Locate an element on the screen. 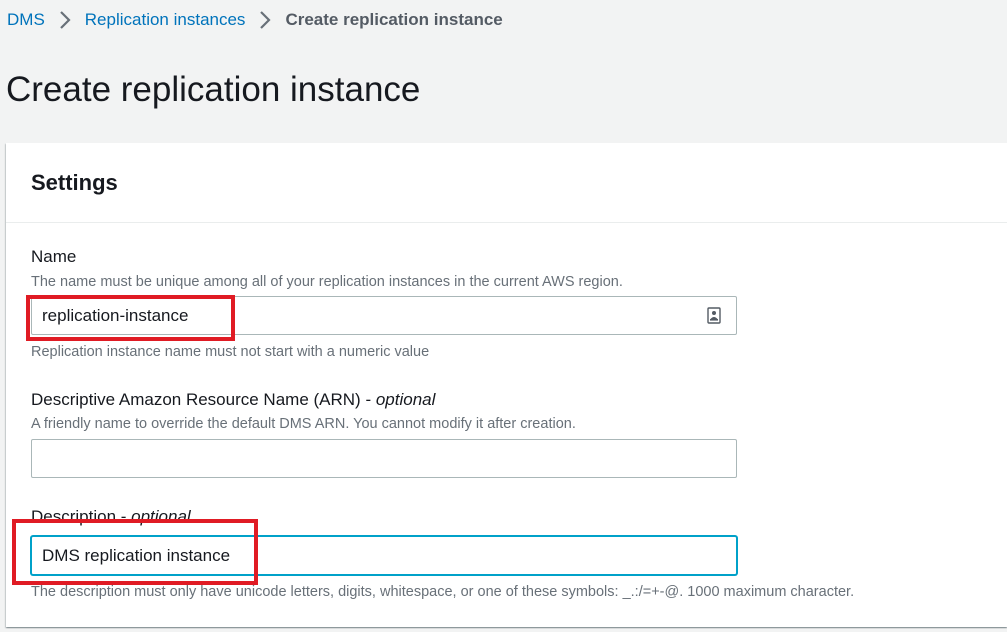 The width and height of the screenshot is (1007, 632). description-label-text: Description - is located at coordinates (81, 516).